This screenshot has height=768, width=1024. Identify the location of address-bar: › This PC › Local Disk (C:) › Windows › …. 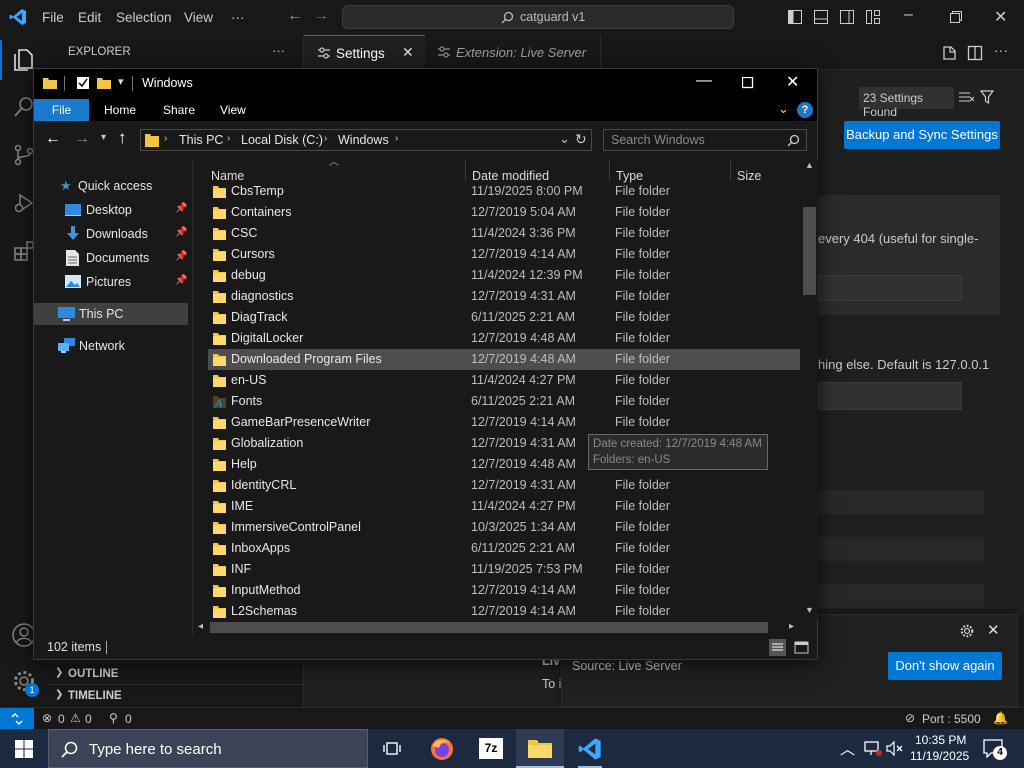
(366, 140).